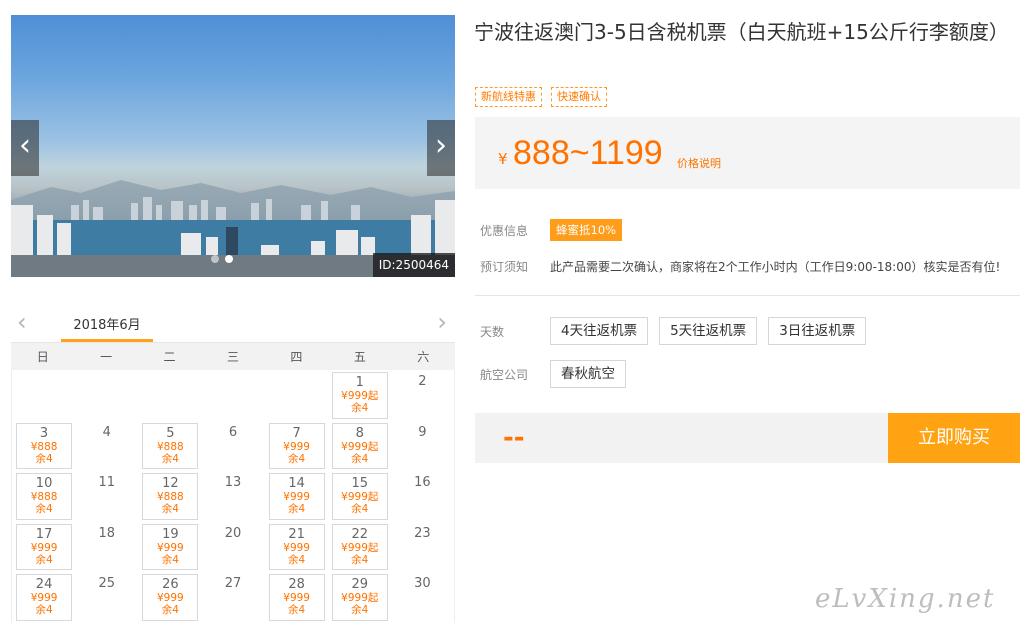 The width and height of the screenshot is (1024, 635). What do you see at coordinates (741, 32) in the screenshot?
I see `product-title: 宁波往返澳门3-5日含税机票（白天航班+15公斤行李额度）` at bounding box center [741, 32].